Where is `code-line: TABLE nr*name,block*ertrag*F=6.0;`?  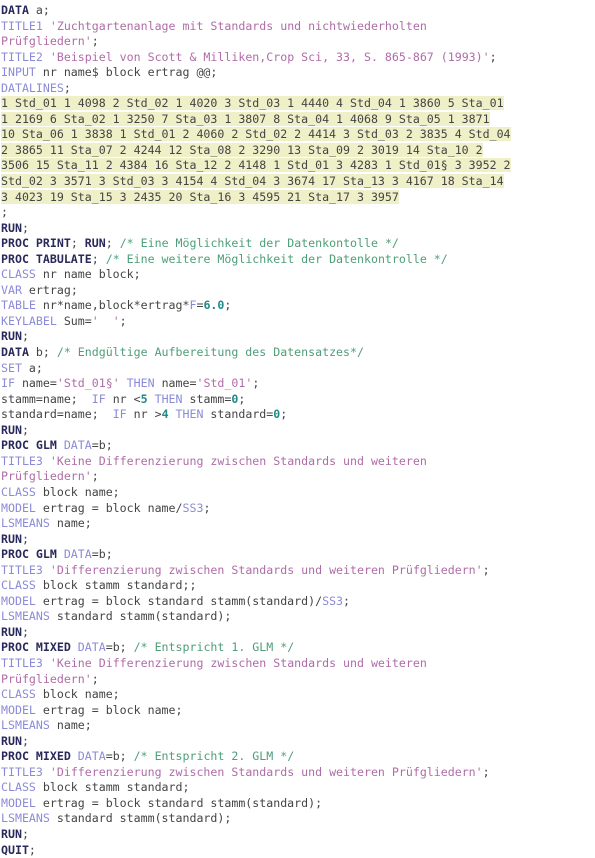
code-line: TABLE nr*name,block*ertrag*F=6.0; is located at coordinates (298, 306).